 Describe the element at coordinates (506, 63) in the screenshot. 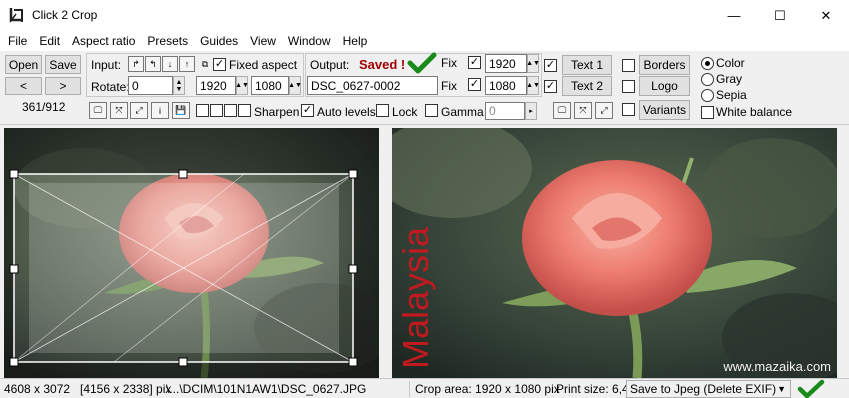

I see `output-width-field: 1920` at that location.